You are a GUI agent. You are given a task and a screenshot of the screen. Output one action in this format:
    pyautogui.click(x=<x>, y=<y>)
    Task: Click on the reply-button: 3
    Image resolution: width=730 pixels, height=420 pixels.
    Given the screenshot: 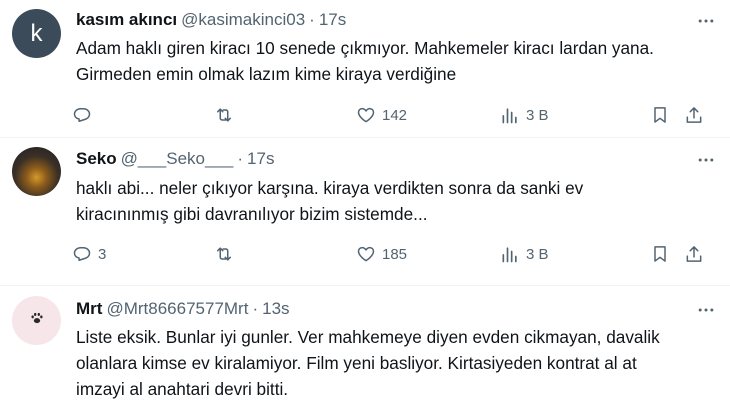 What is the action you would take?
    pyautogui.click(x=89, y=254)
    